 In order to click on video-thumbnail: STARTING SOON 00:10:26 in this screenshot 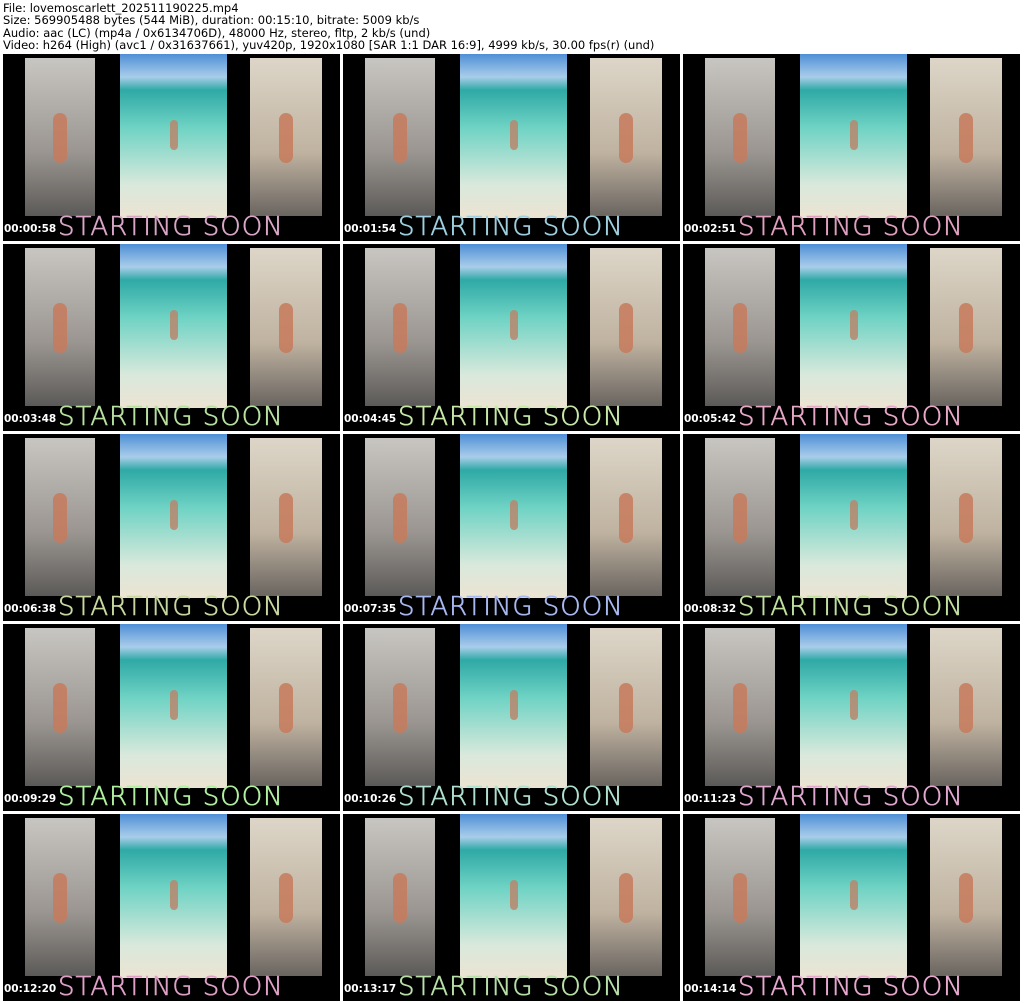, I will do `click(511, 717)`.